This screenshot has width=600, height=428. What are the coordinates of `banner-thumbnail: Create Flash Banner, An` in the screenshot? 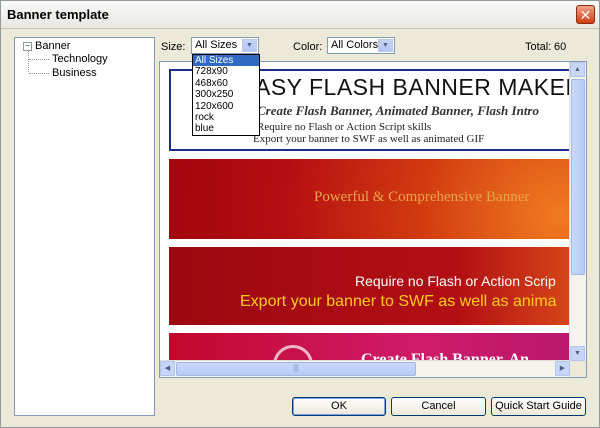 It's located at (374, 348).